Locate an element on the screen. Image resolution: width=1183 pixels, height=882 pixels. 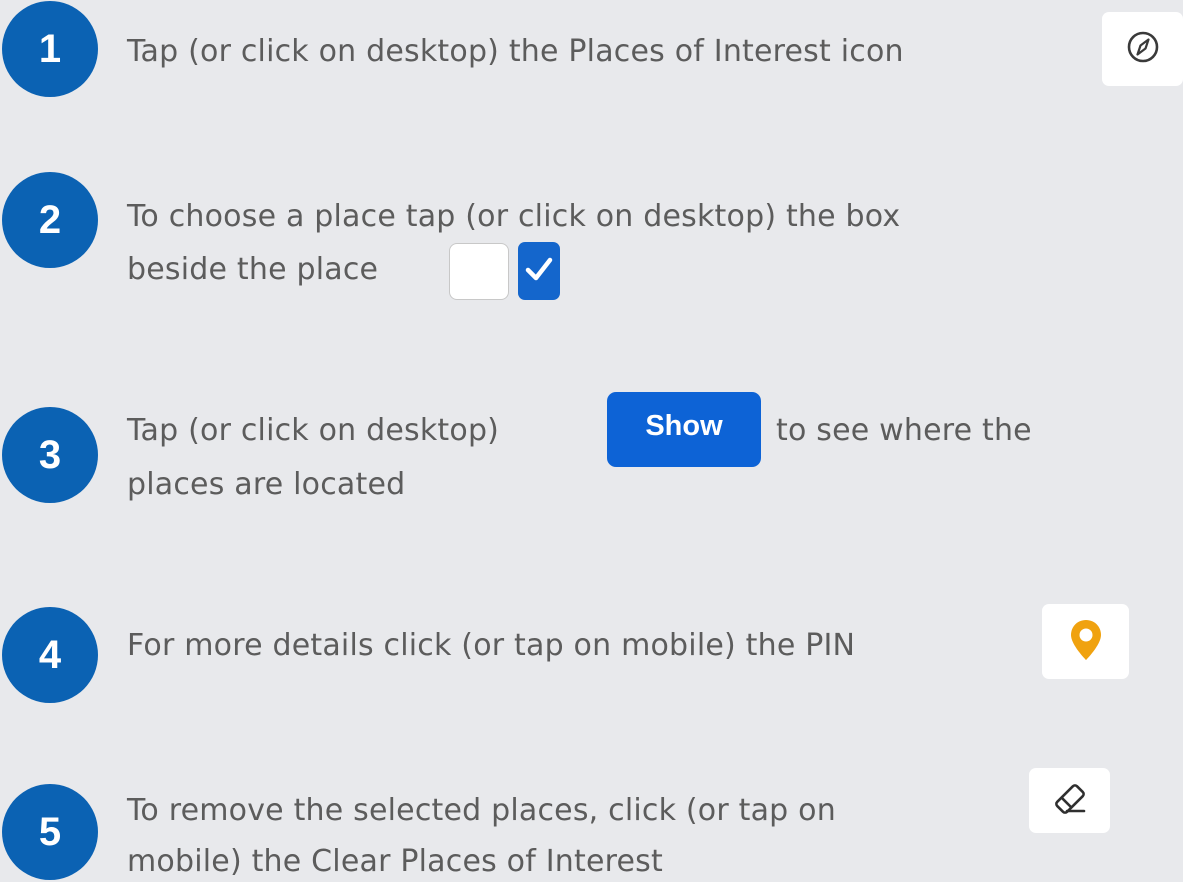
step-3-text-part-2: to see where the is located at coordinates (904, 430).